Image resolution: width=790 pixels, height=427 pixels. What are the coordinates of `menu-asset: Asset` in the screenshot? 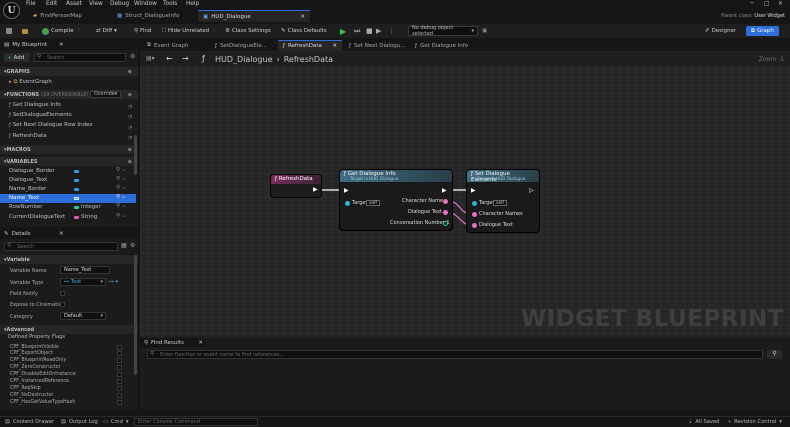 It's located at (74, 4).